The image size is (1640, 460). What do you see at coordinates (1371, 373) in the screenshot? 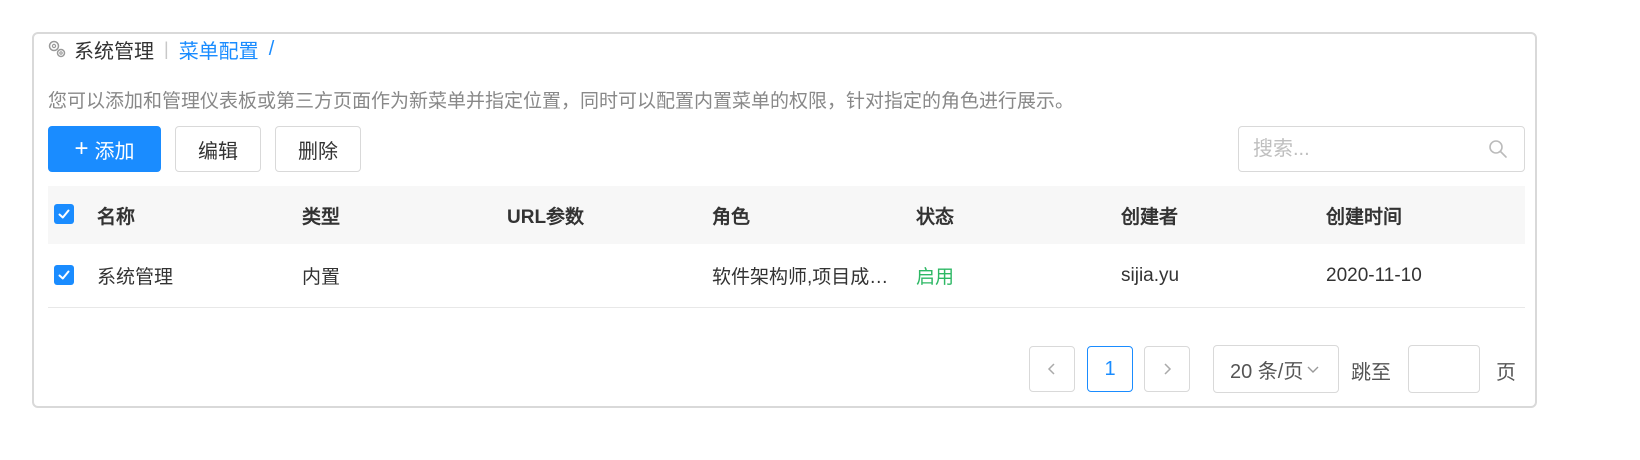
I see `jump-label: 跳至` at bounding box center [1371, 373].